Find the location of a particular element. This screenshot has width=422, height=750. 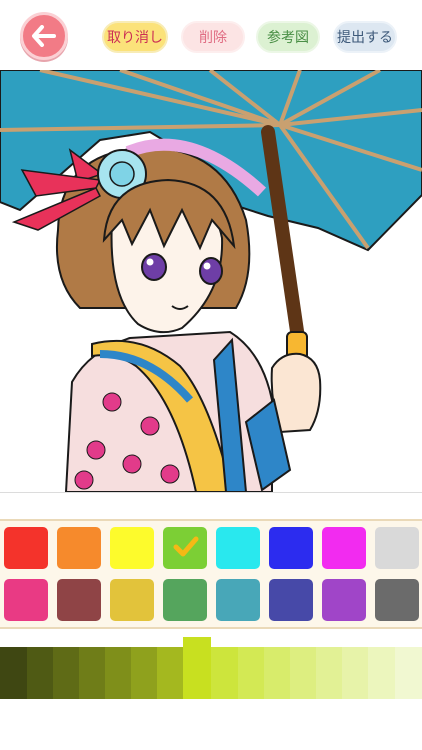

arrow-left-icon is located at coordinates (44, 36).